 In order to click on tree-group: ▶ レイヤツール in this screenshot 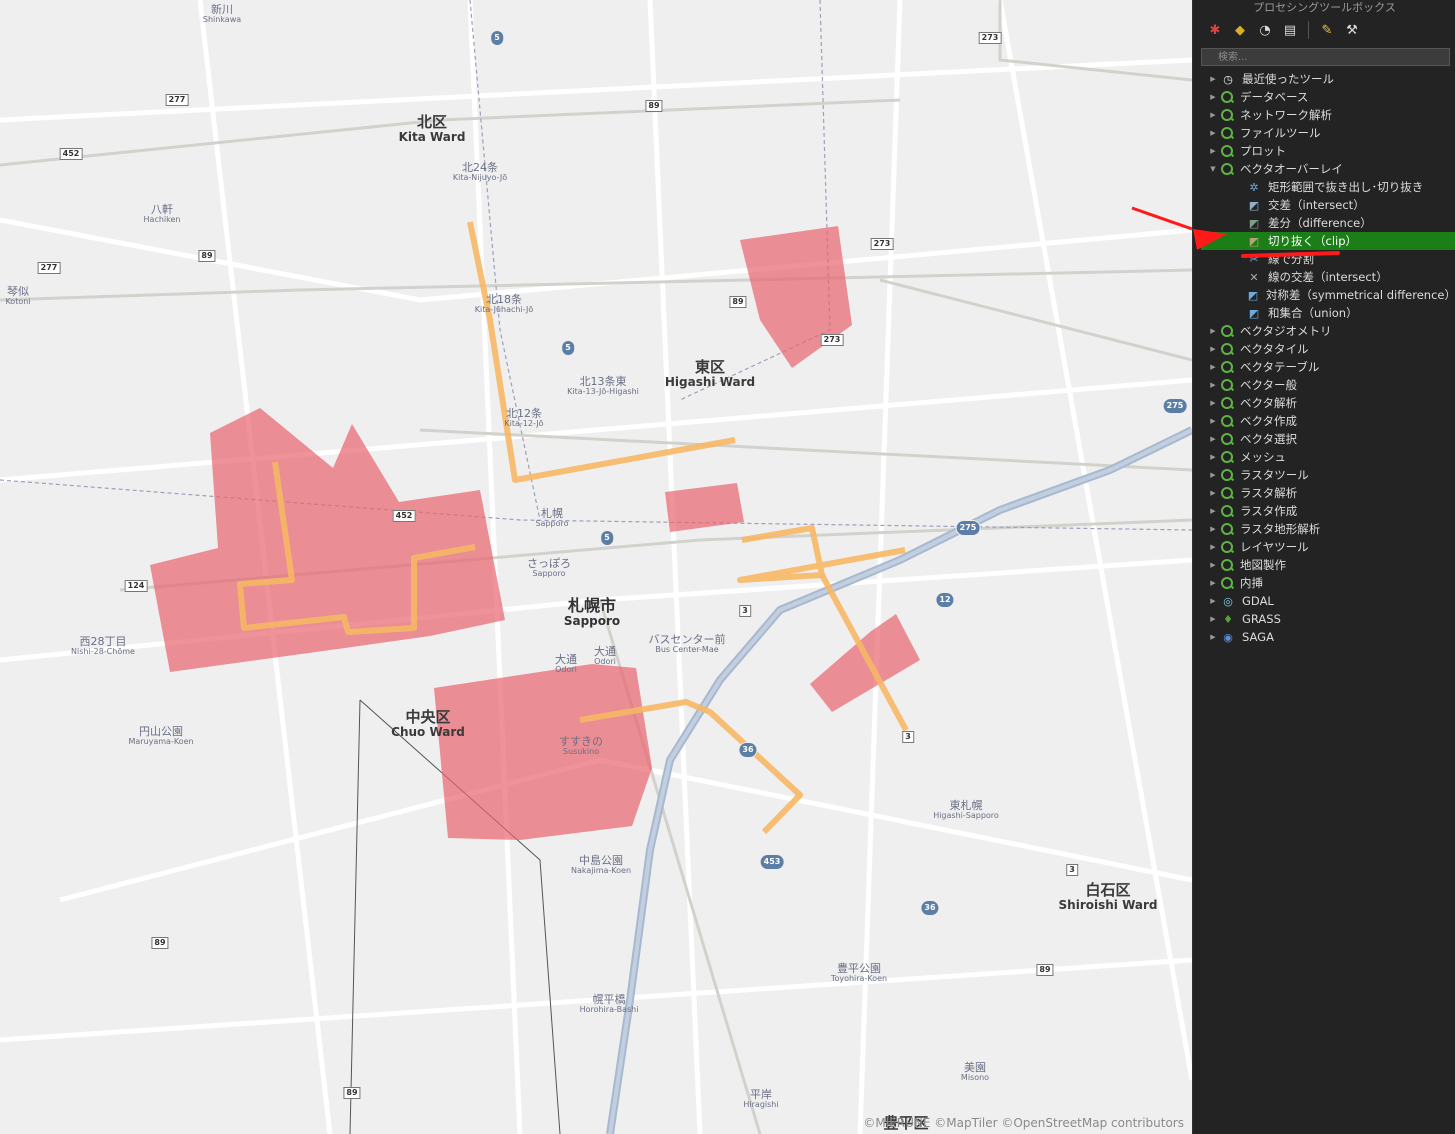, I will do `click(1324, 547)`.